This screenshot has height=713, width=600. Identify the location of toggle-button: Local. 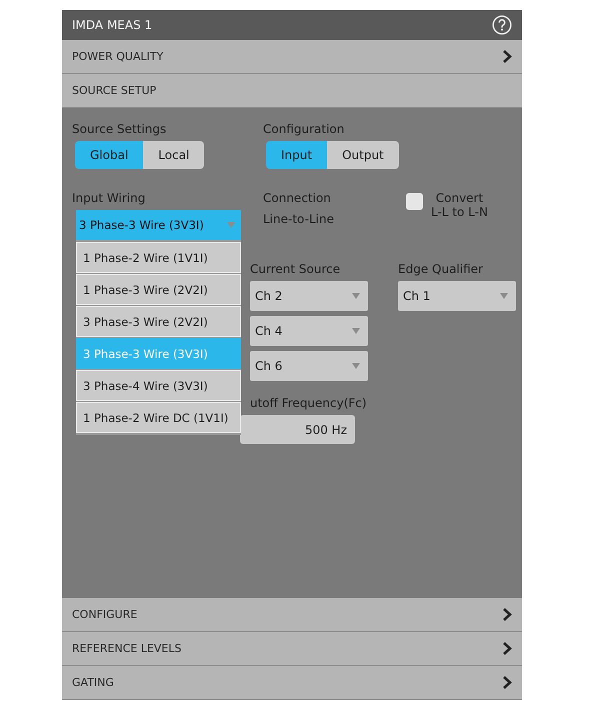
(173, 155).